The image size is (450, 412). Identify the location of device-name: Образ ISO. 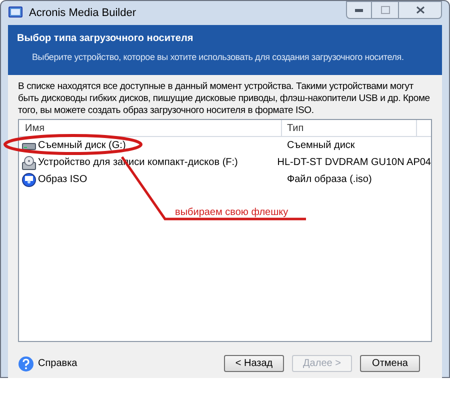
(63, 180).